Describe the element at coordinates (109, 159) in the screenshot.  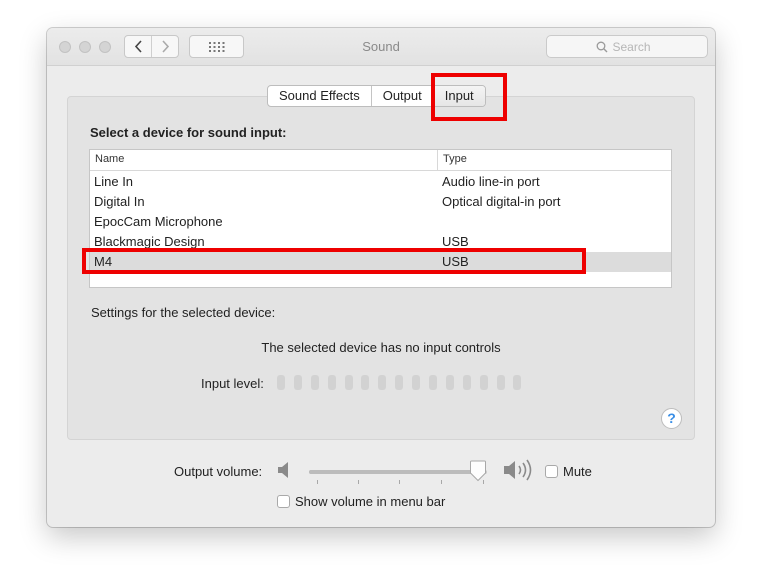
I see `column-header-name: Name` at that location.